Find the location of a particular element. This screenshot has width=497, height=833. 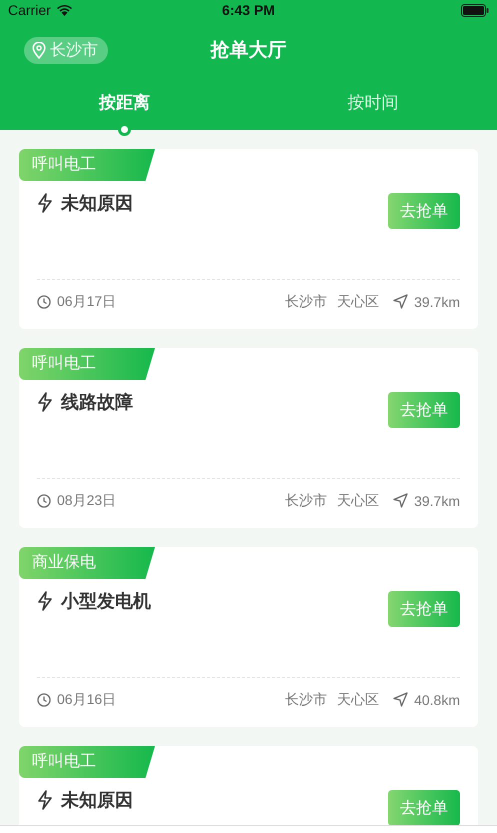

location-pin-icon is located at coordinates (39, 50).